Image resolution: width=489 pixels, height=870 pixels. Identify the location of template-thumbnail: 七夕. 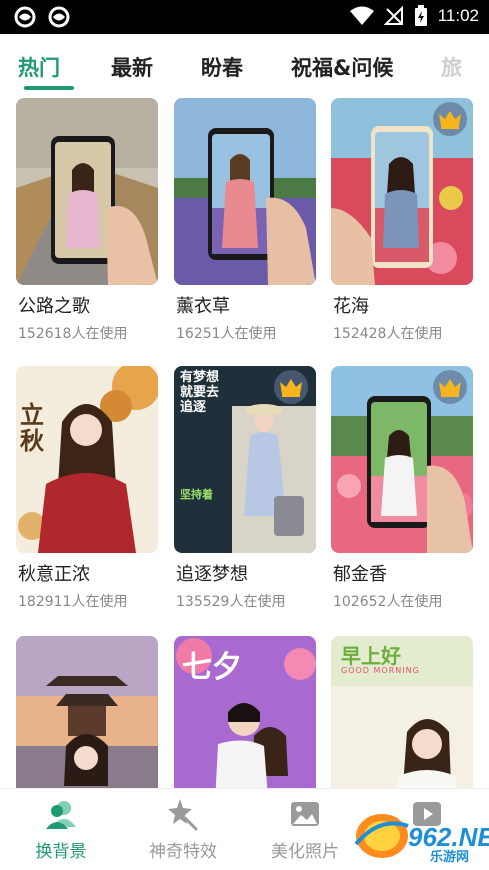
(245, 712).